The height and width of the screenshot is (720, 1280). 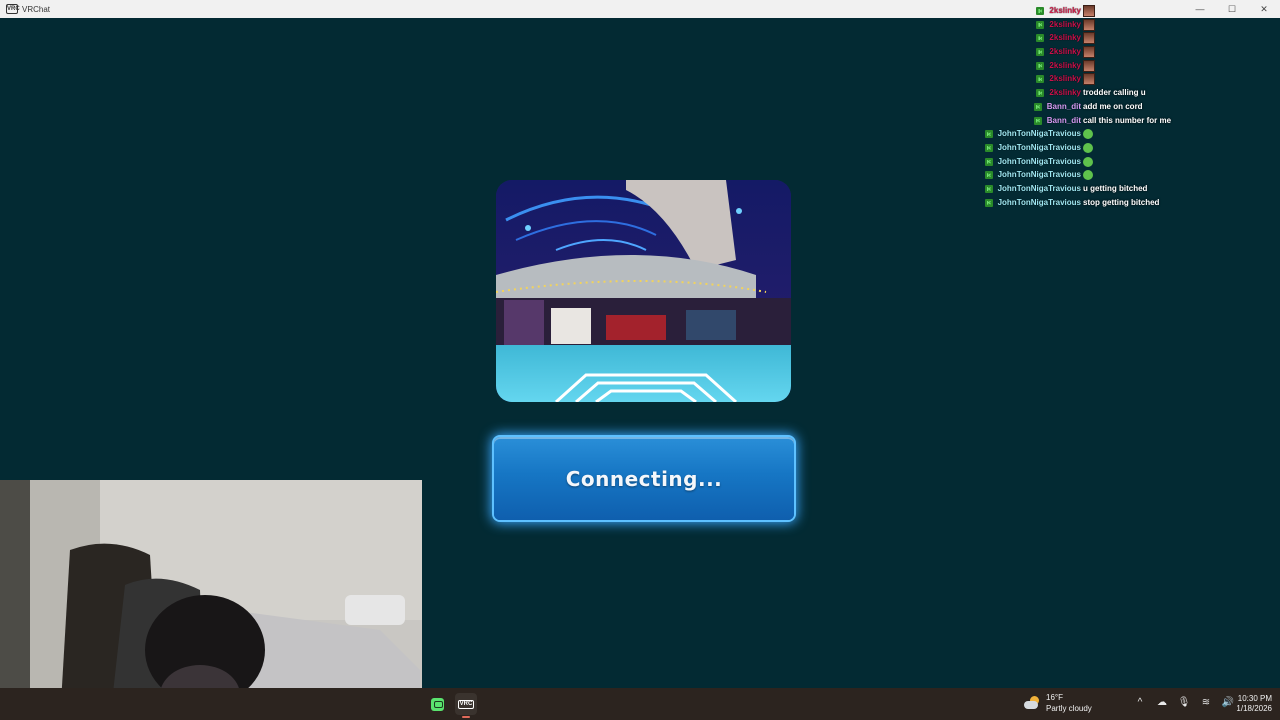 What do you see at coordinates (643, 291) in the screenshot?
I see `world-thumbnail` at bounding box center [643, 291].